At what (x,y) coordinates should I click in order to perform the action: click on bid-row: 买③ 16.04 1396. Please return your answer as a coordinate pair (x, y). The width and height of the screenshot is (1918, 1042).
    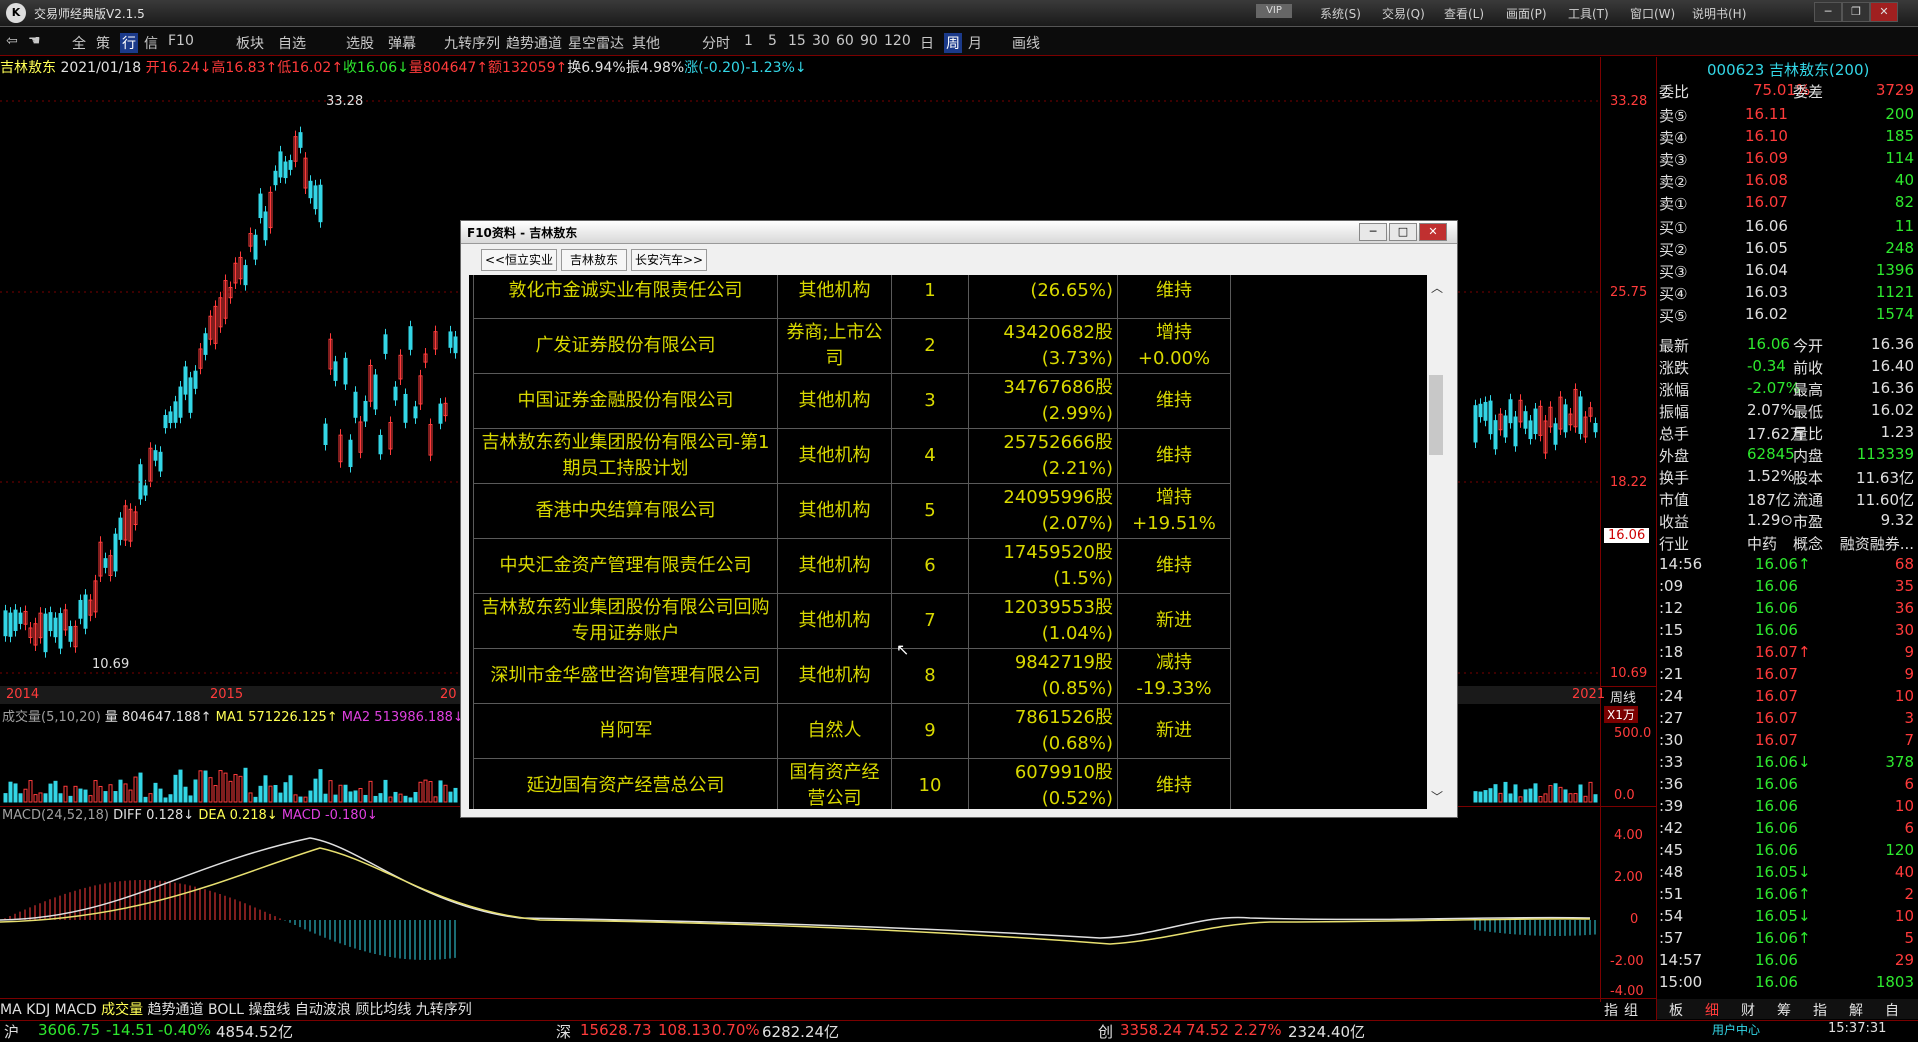
    Looking at the image, I should click on (1787, 272).